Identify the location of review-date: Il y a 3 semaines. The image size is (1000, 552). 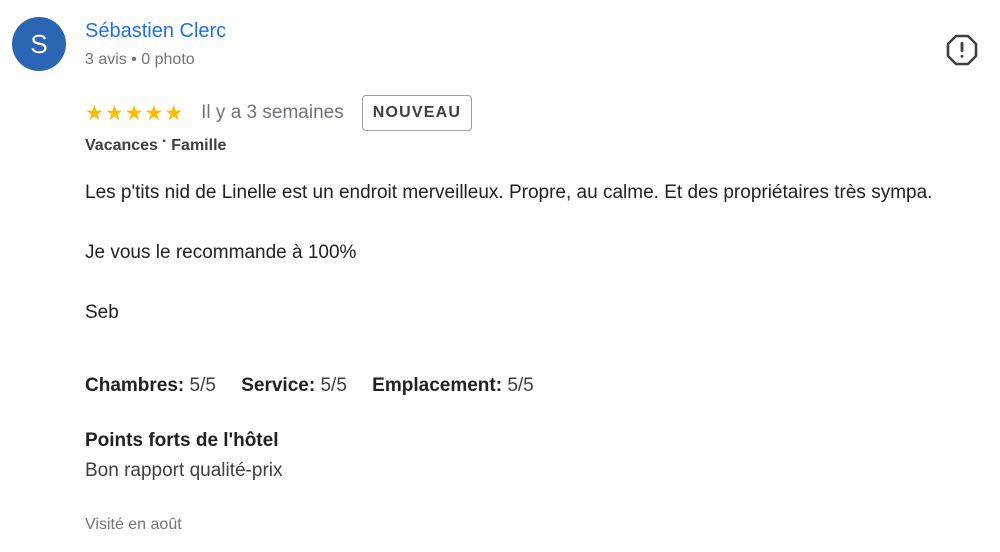
(272, 112).